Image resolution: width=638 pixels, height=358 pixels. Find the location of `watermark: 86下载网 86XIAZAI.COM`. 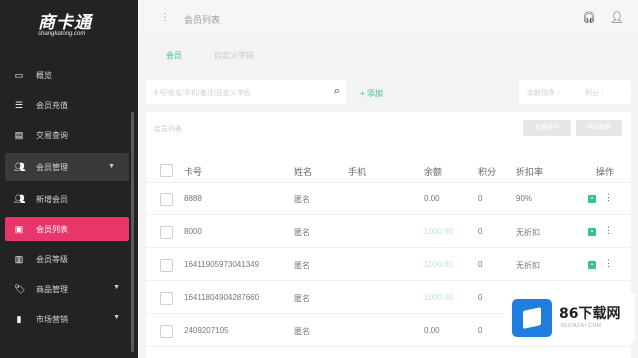

watermark: 86下载网 86XIAZAI.COM is located at coordinates (569, 318).